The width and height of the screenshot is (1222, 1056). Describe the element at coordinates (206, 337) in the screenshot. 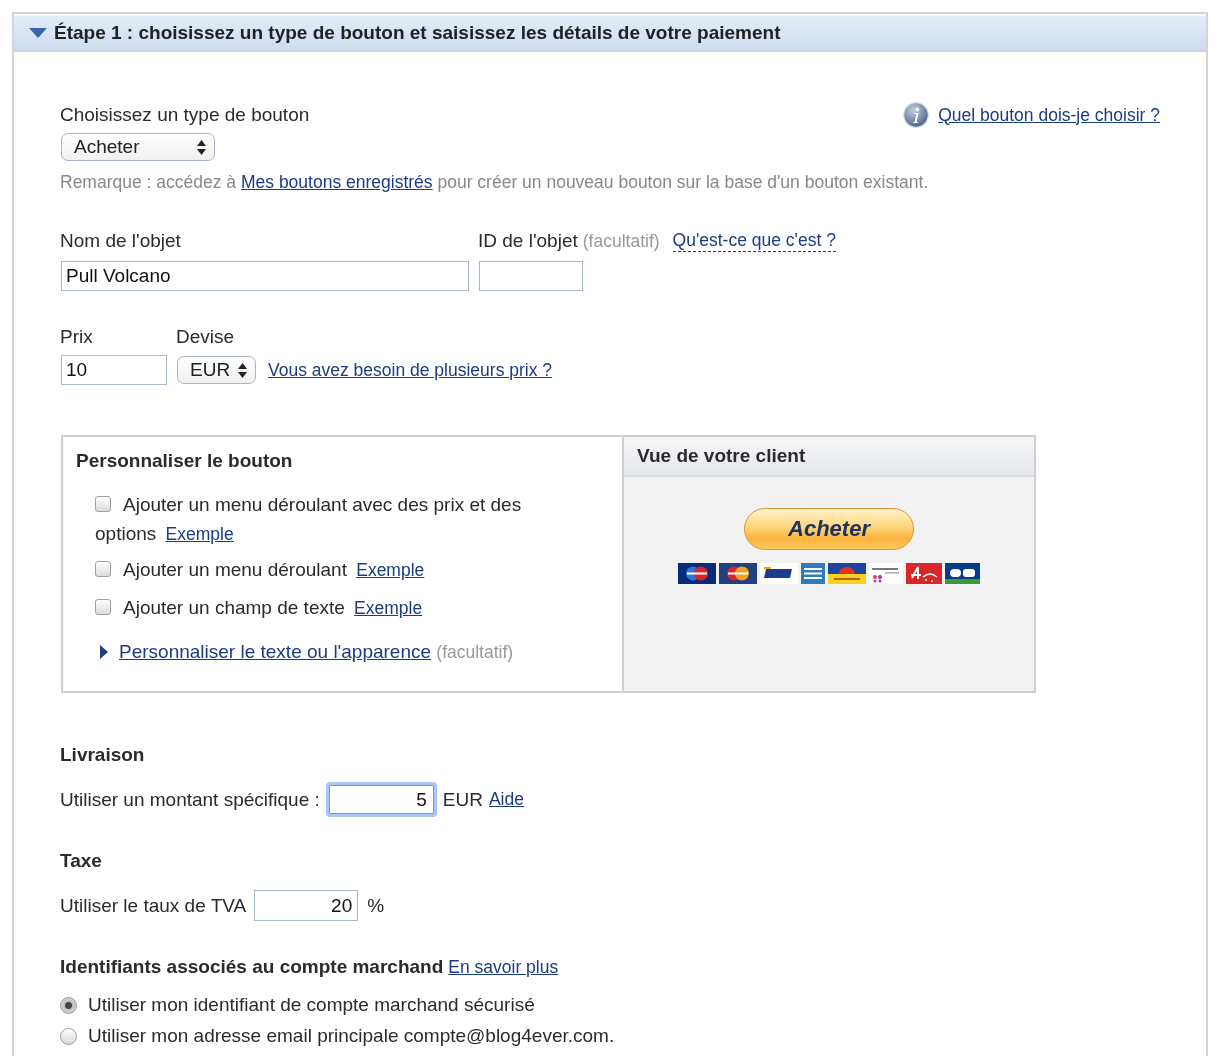

I see `field-label: Devise` at that location.